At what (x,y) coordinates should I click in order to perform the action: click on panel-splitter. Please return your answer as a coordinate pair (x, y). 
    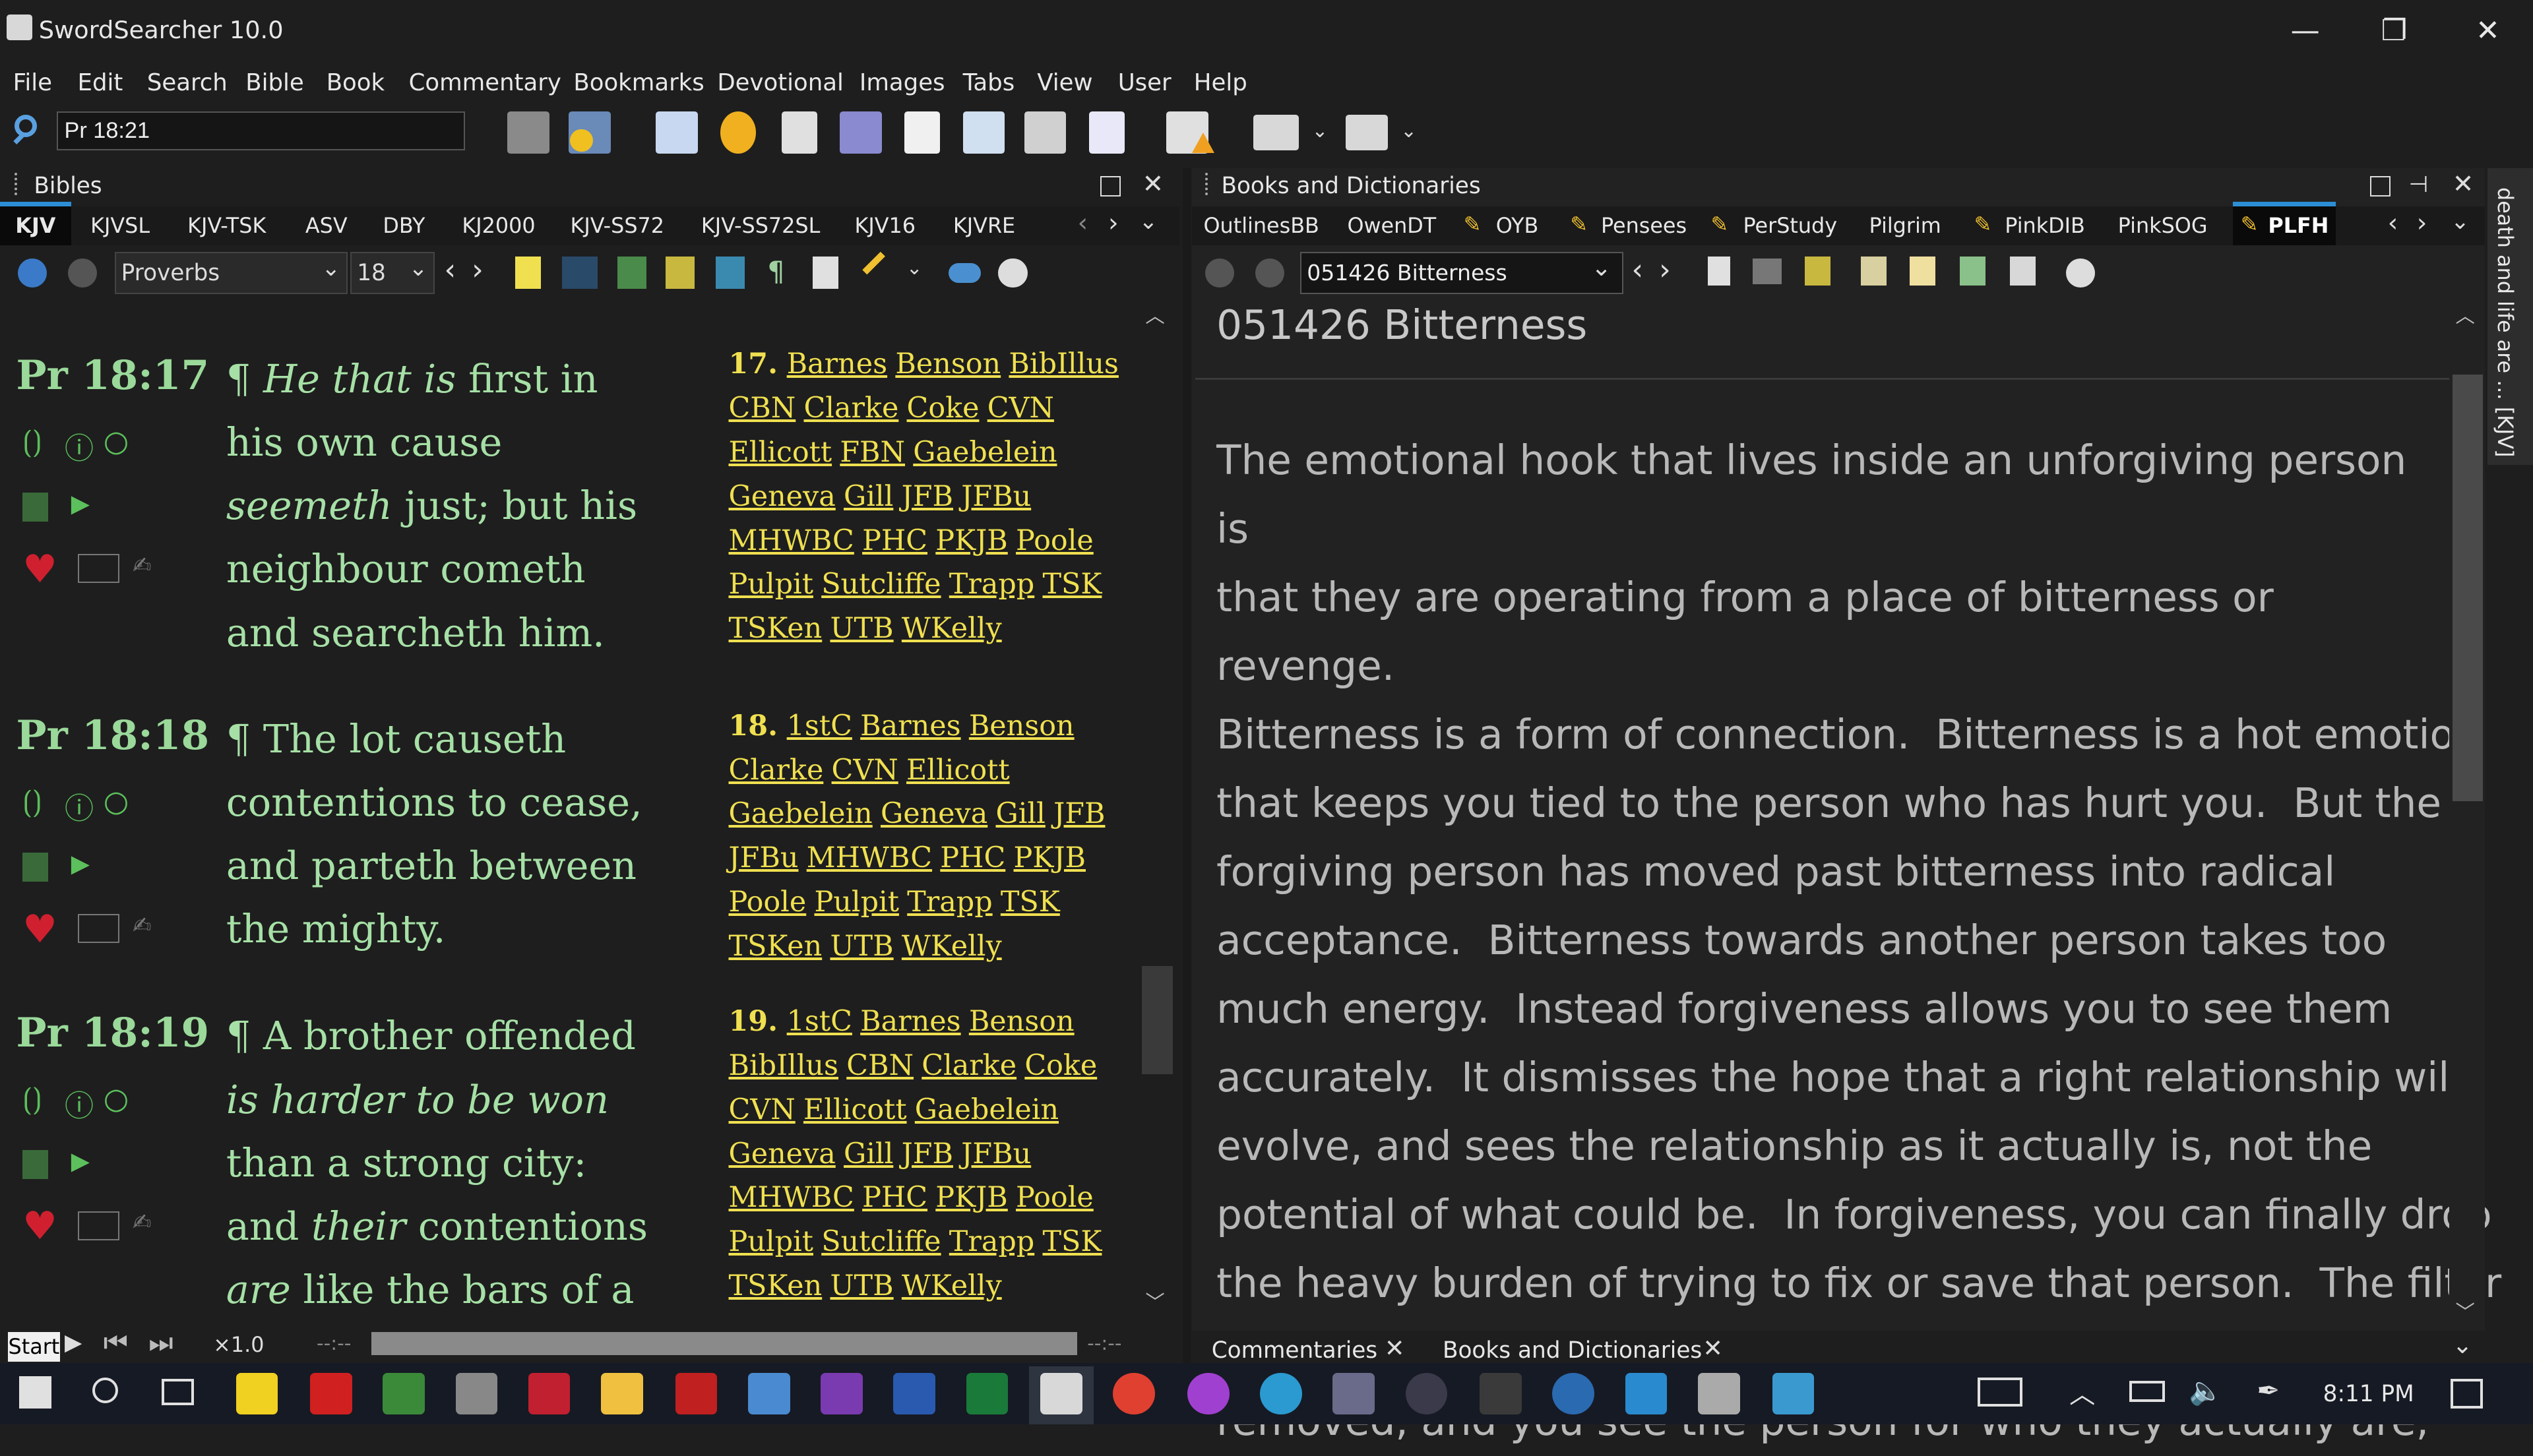
    Looking at the image, I should click on (1186, 765).